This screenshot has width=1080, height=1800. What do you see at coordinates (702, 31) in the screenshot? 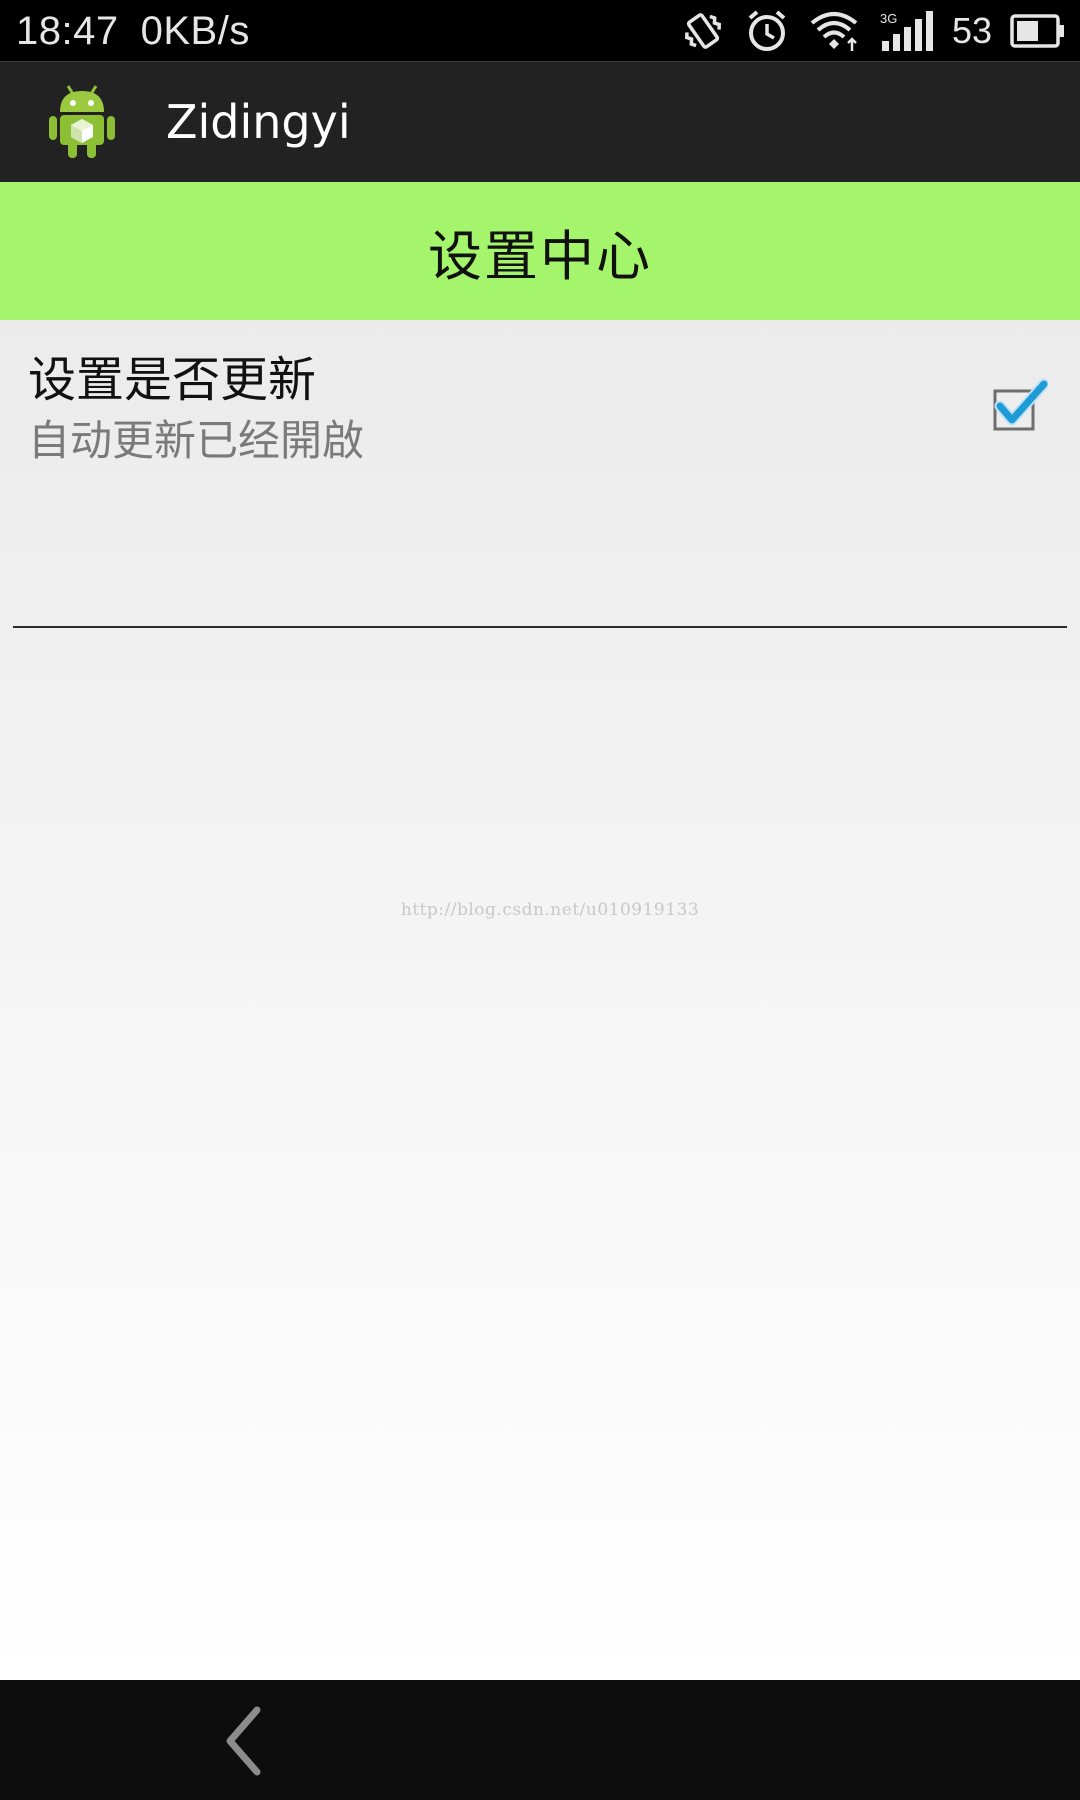
I see `vibrate-icon` at bounding box center [702, 31].